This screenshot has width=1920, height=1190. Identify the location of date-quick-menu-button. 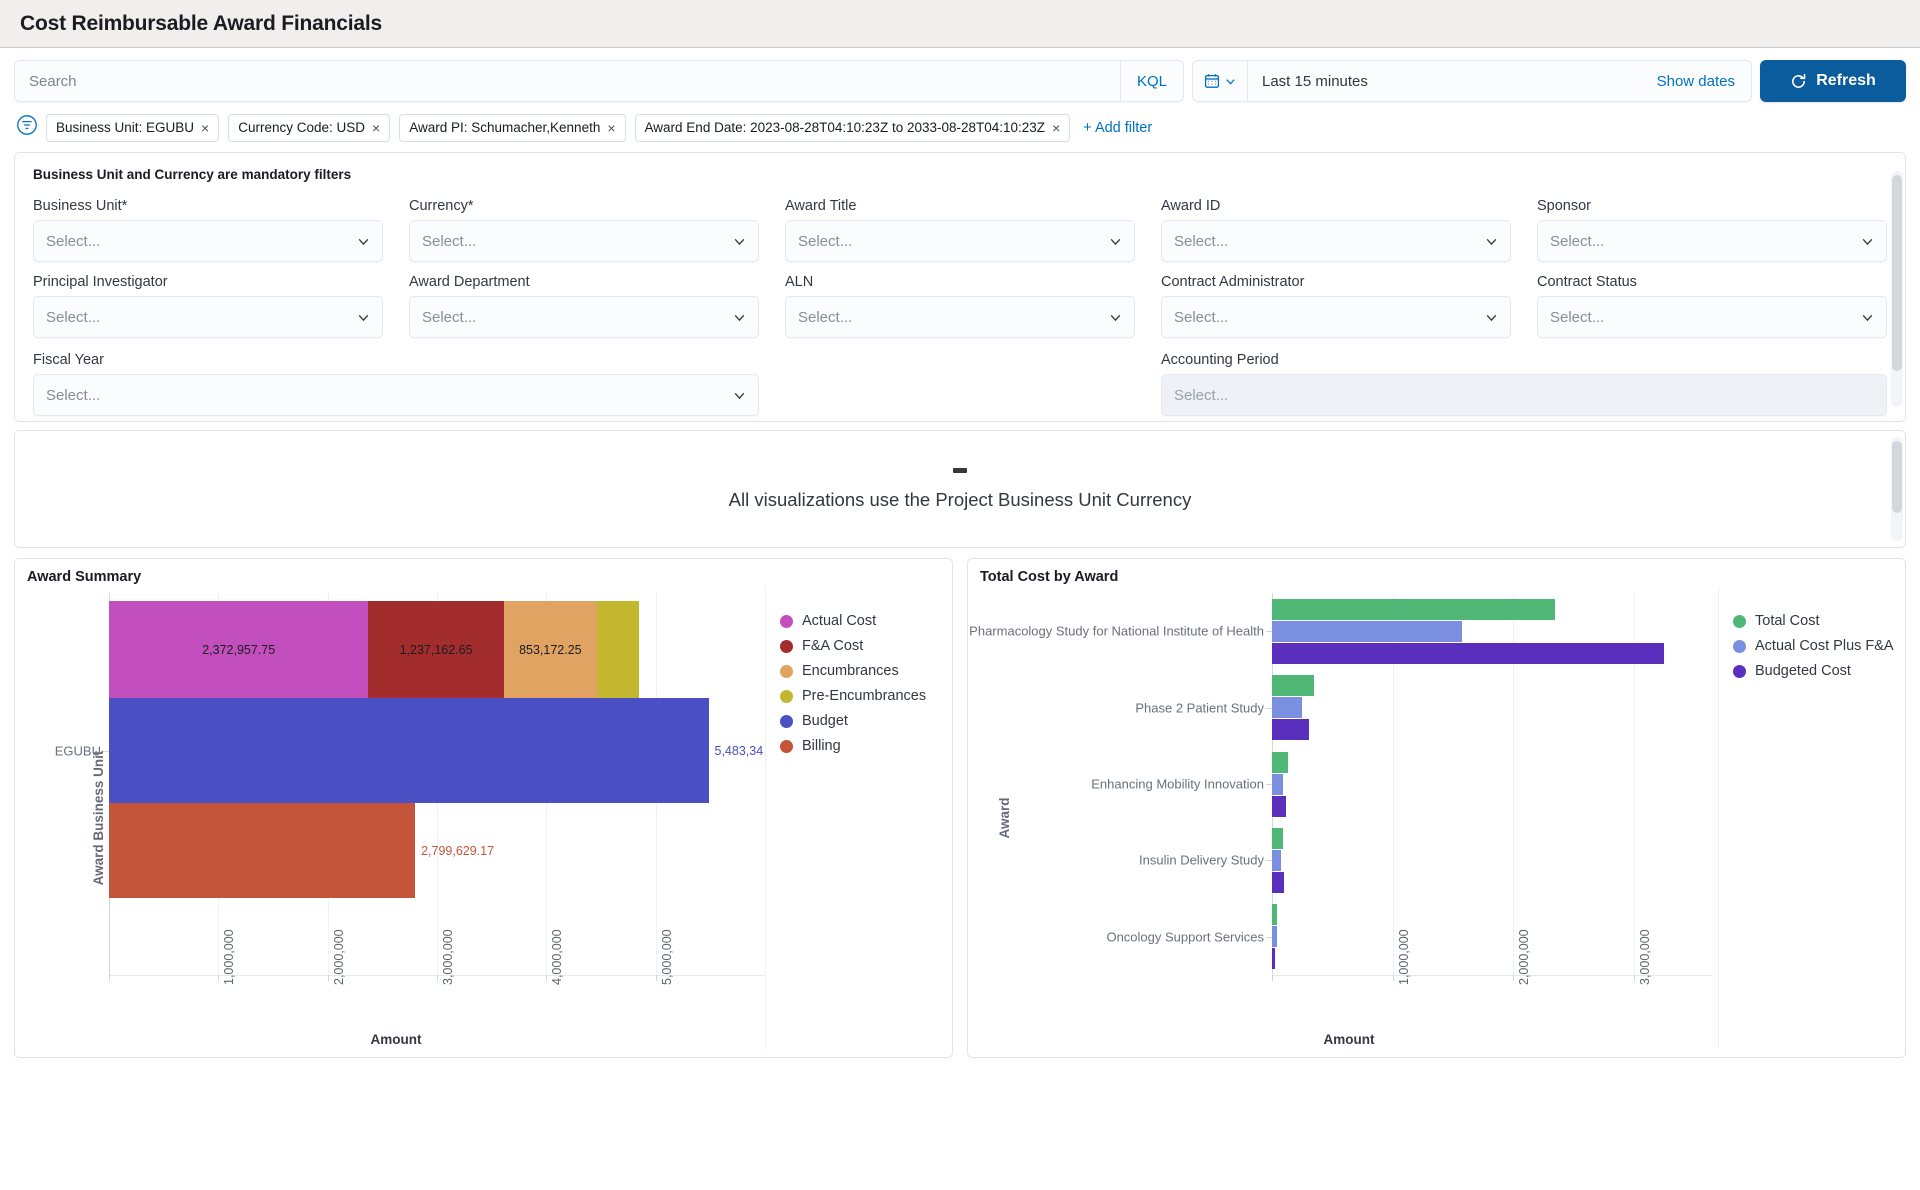
(1220, 81).